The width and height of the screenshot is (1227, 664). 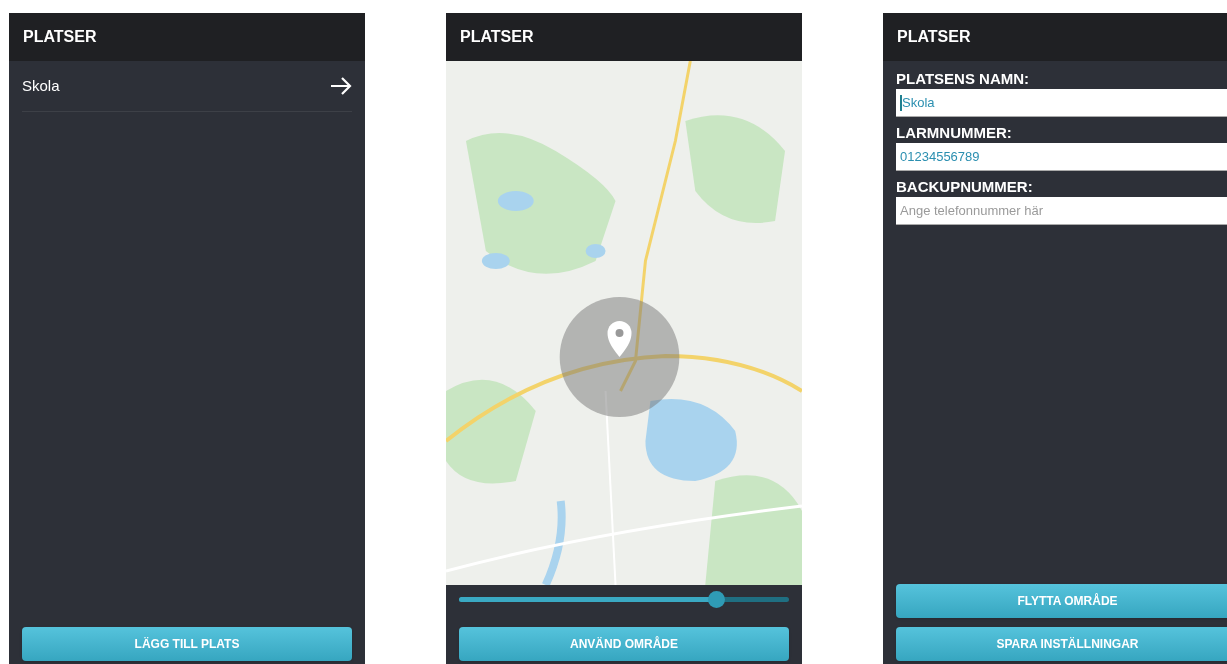 What do you see at coordinates (1061, 103) in the screenshot?
I see `input-field: Skola` at bounding box center [1061, 103].